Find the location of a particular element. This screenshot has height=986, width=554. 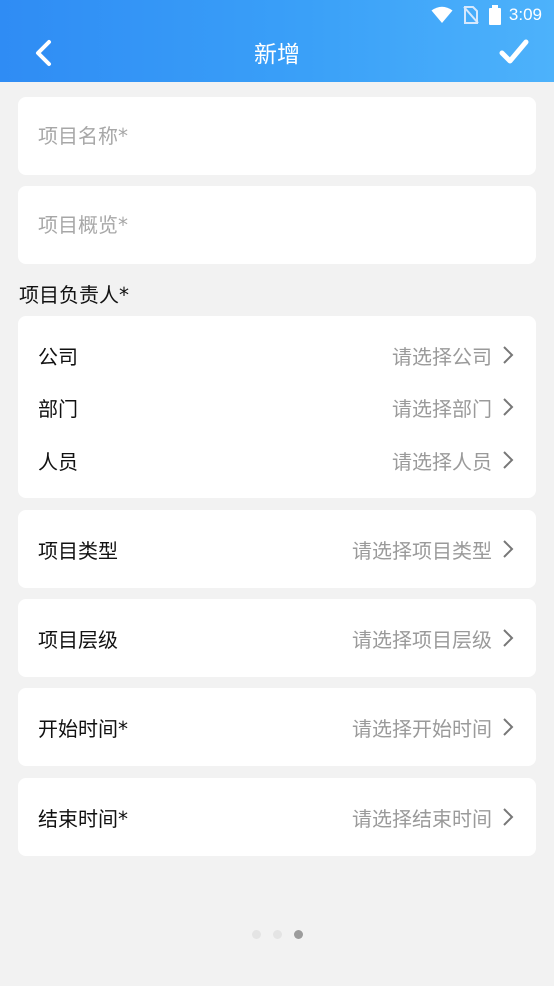

checkmark-icon is located at coordinates (514, 51).